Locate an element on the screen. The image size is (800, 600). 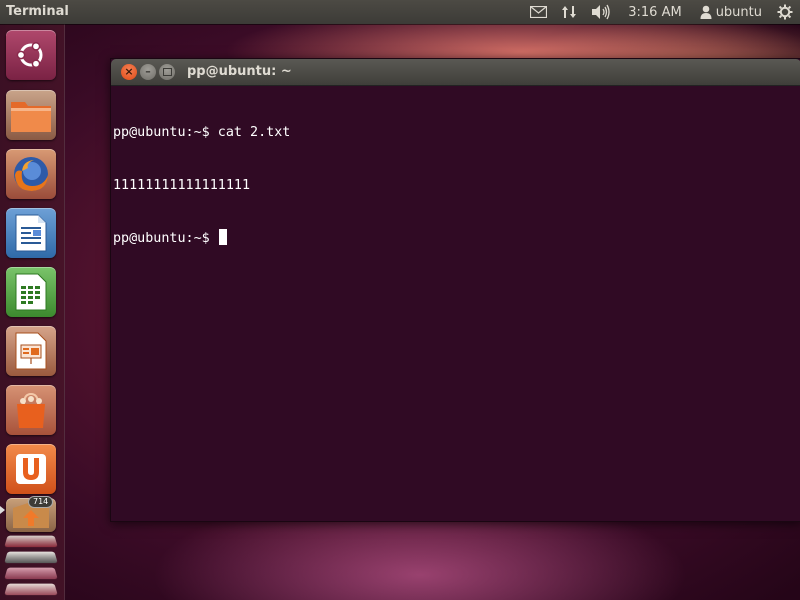
launcher-software-center is located at coordinates (31, 410).